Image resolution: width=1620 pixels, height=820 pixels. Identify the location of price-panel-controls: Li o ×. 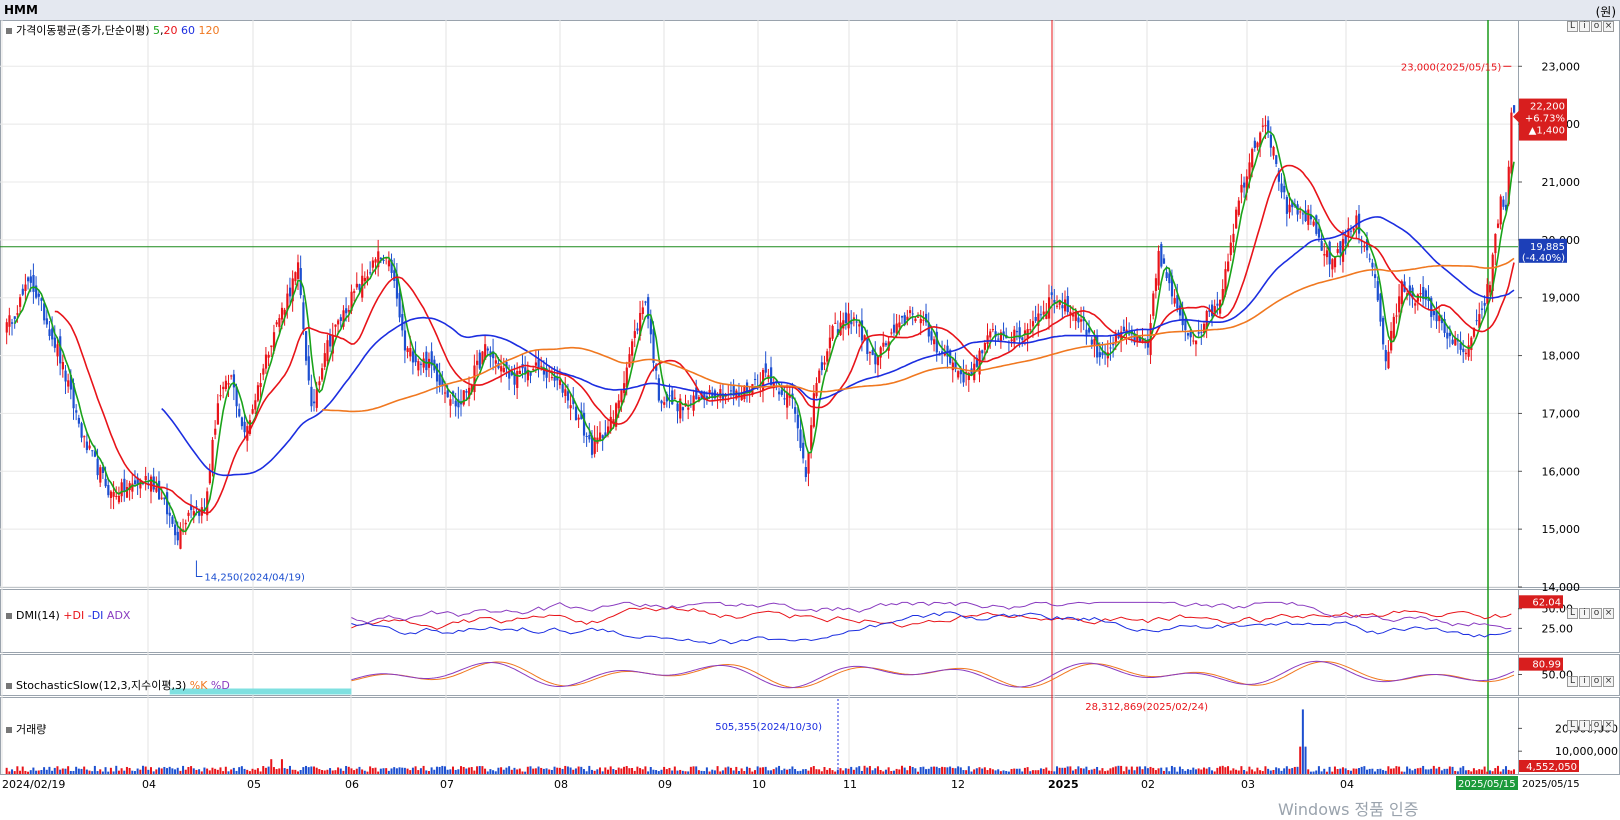
(1590, 26).